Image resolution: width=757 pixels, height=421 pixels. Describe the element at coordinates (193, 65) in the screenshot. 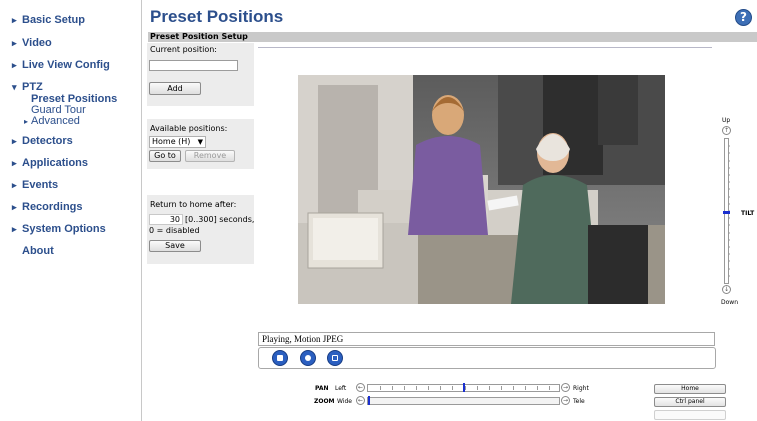

I see `current-position-input` at that location.